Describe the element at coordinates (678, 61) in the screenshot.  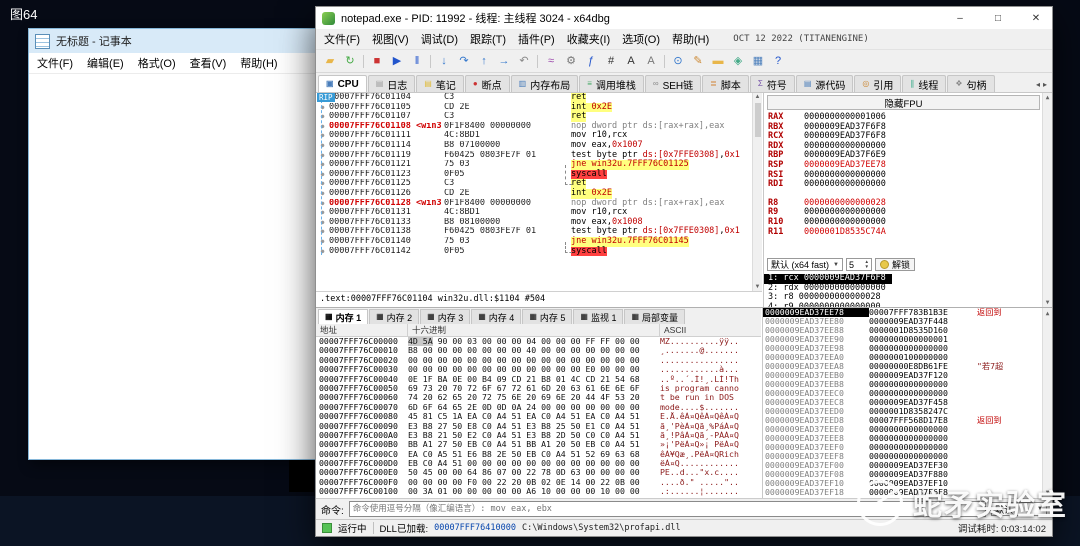
I see `search-icon: ⊙` at that location.